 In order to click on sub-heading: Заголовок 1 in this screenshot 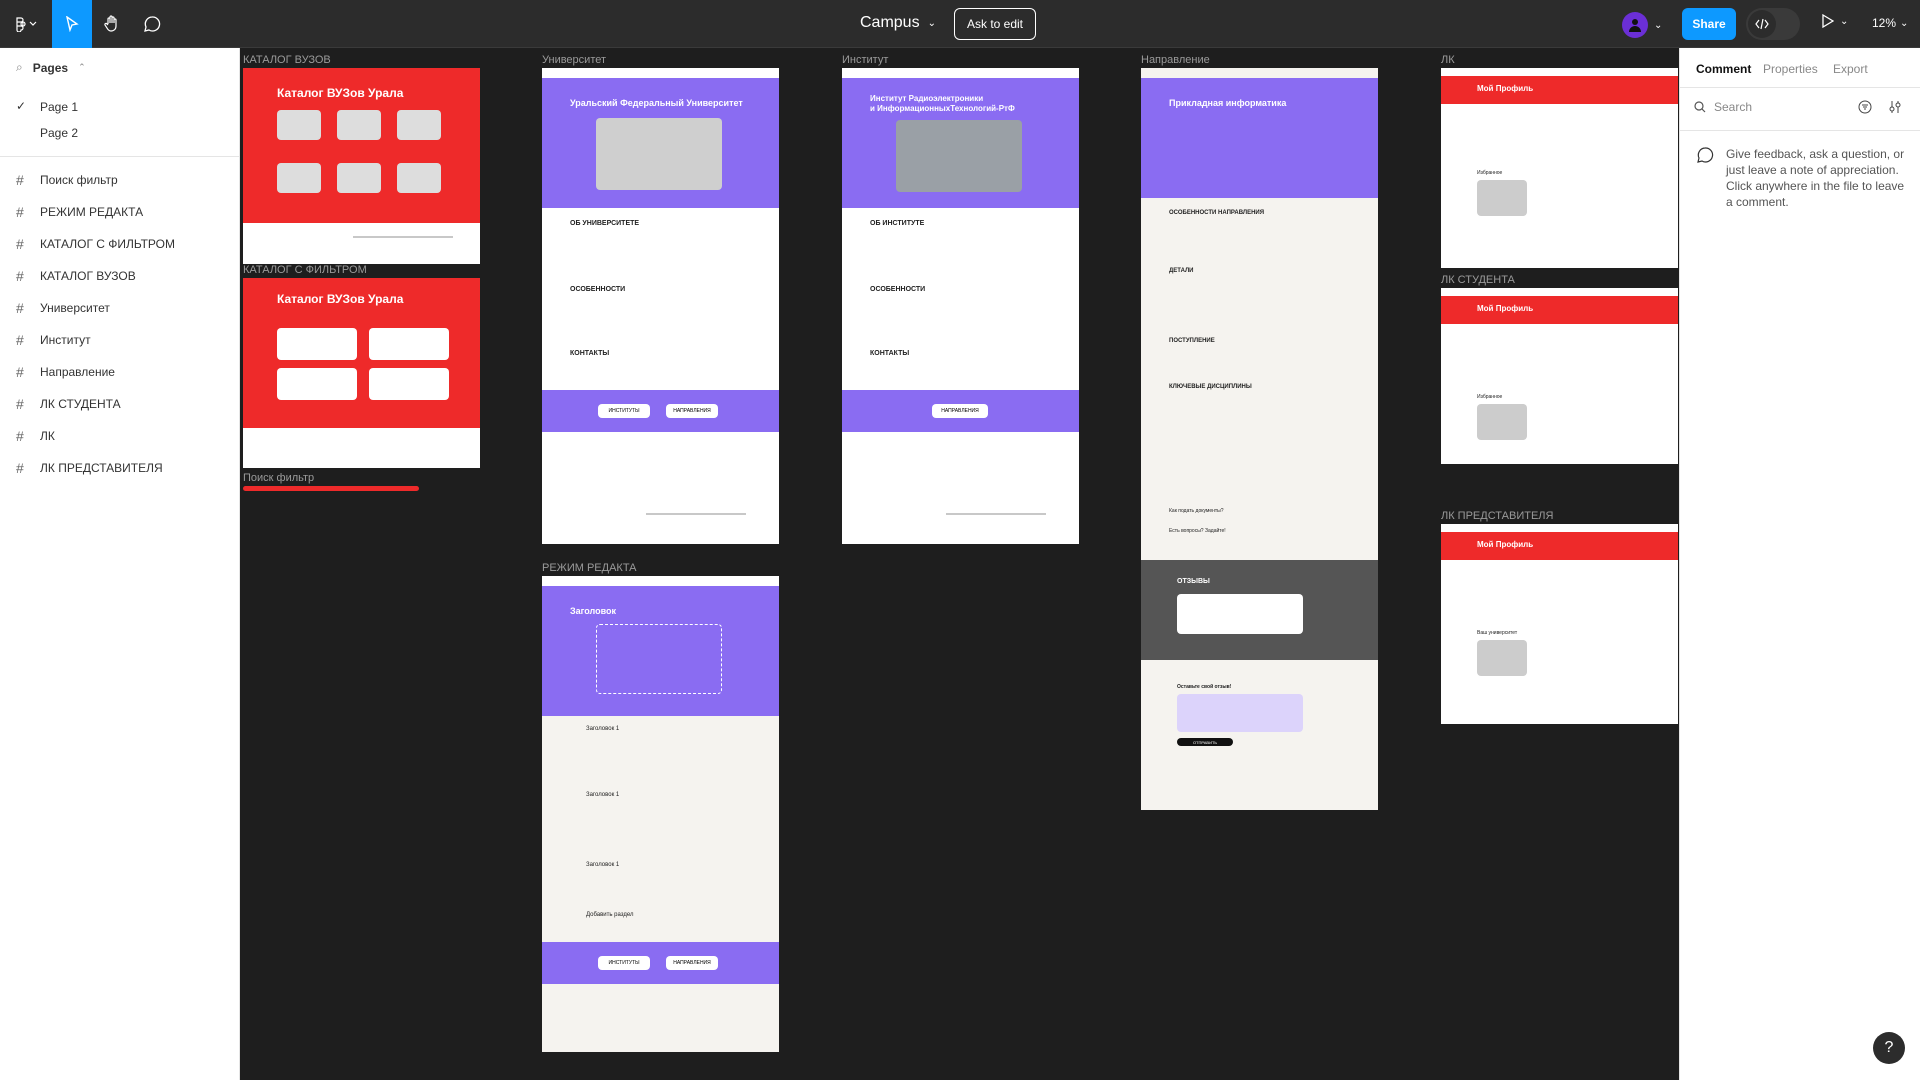, I will do `click(603, 729)`.